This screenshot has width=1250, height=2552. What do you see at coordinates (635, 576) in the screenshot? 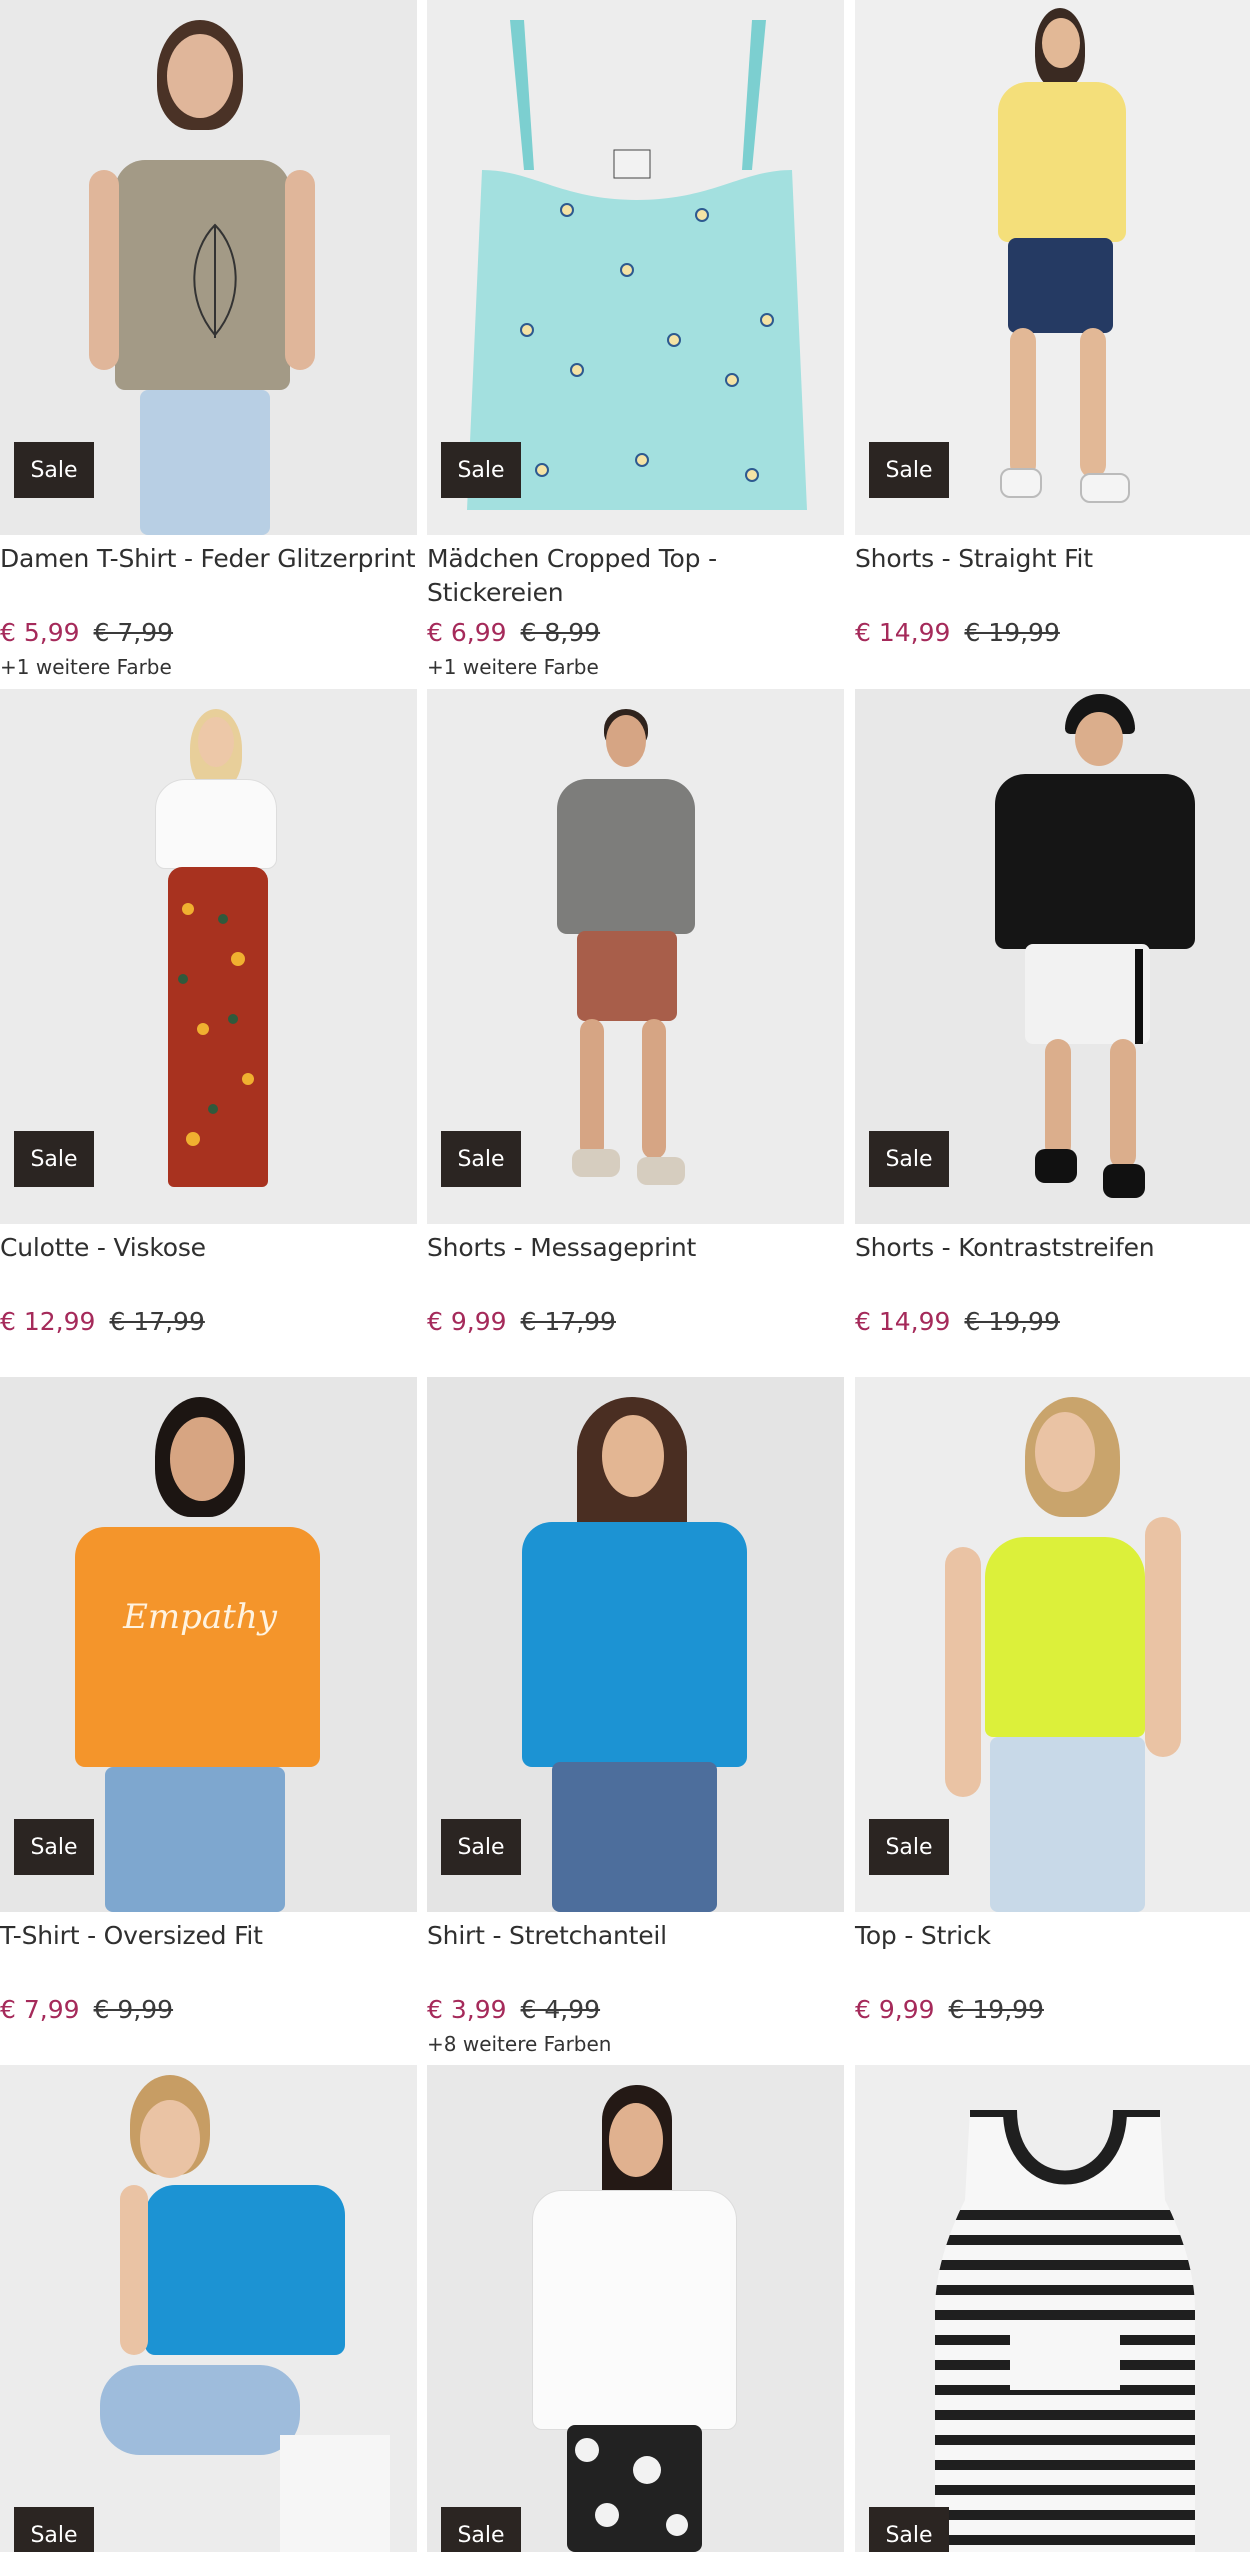
I see `product-title: Mädchen Cropped Top - Stickereien` at bounding box center [635, 576].